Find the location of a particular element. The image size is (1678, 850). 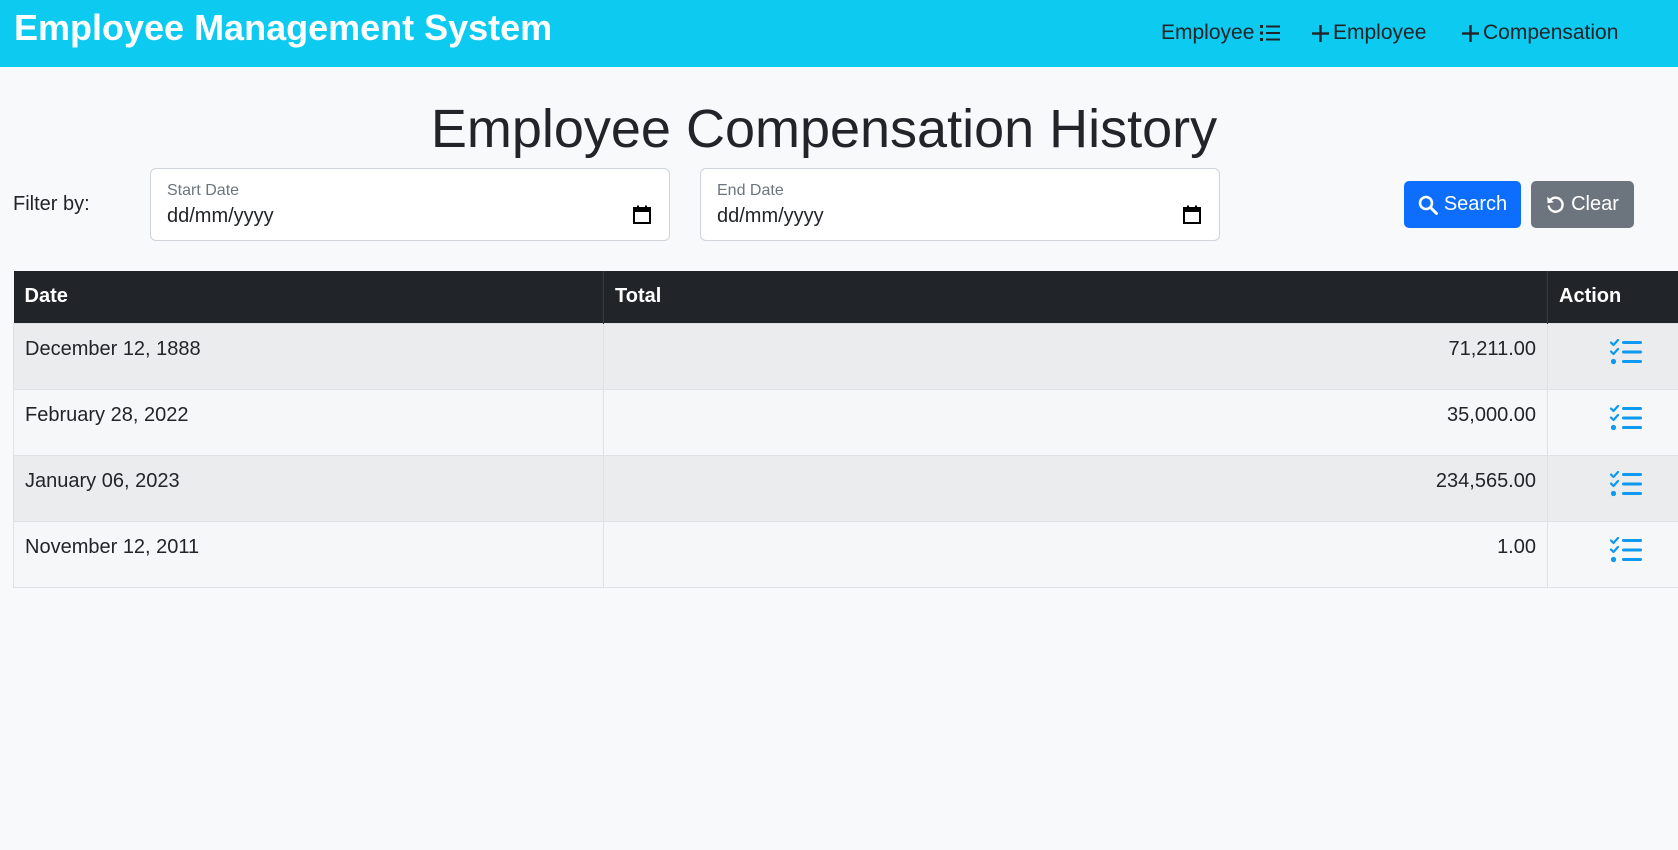

nav-add-compensation: Compensation is located at coordinates (1540, 33).